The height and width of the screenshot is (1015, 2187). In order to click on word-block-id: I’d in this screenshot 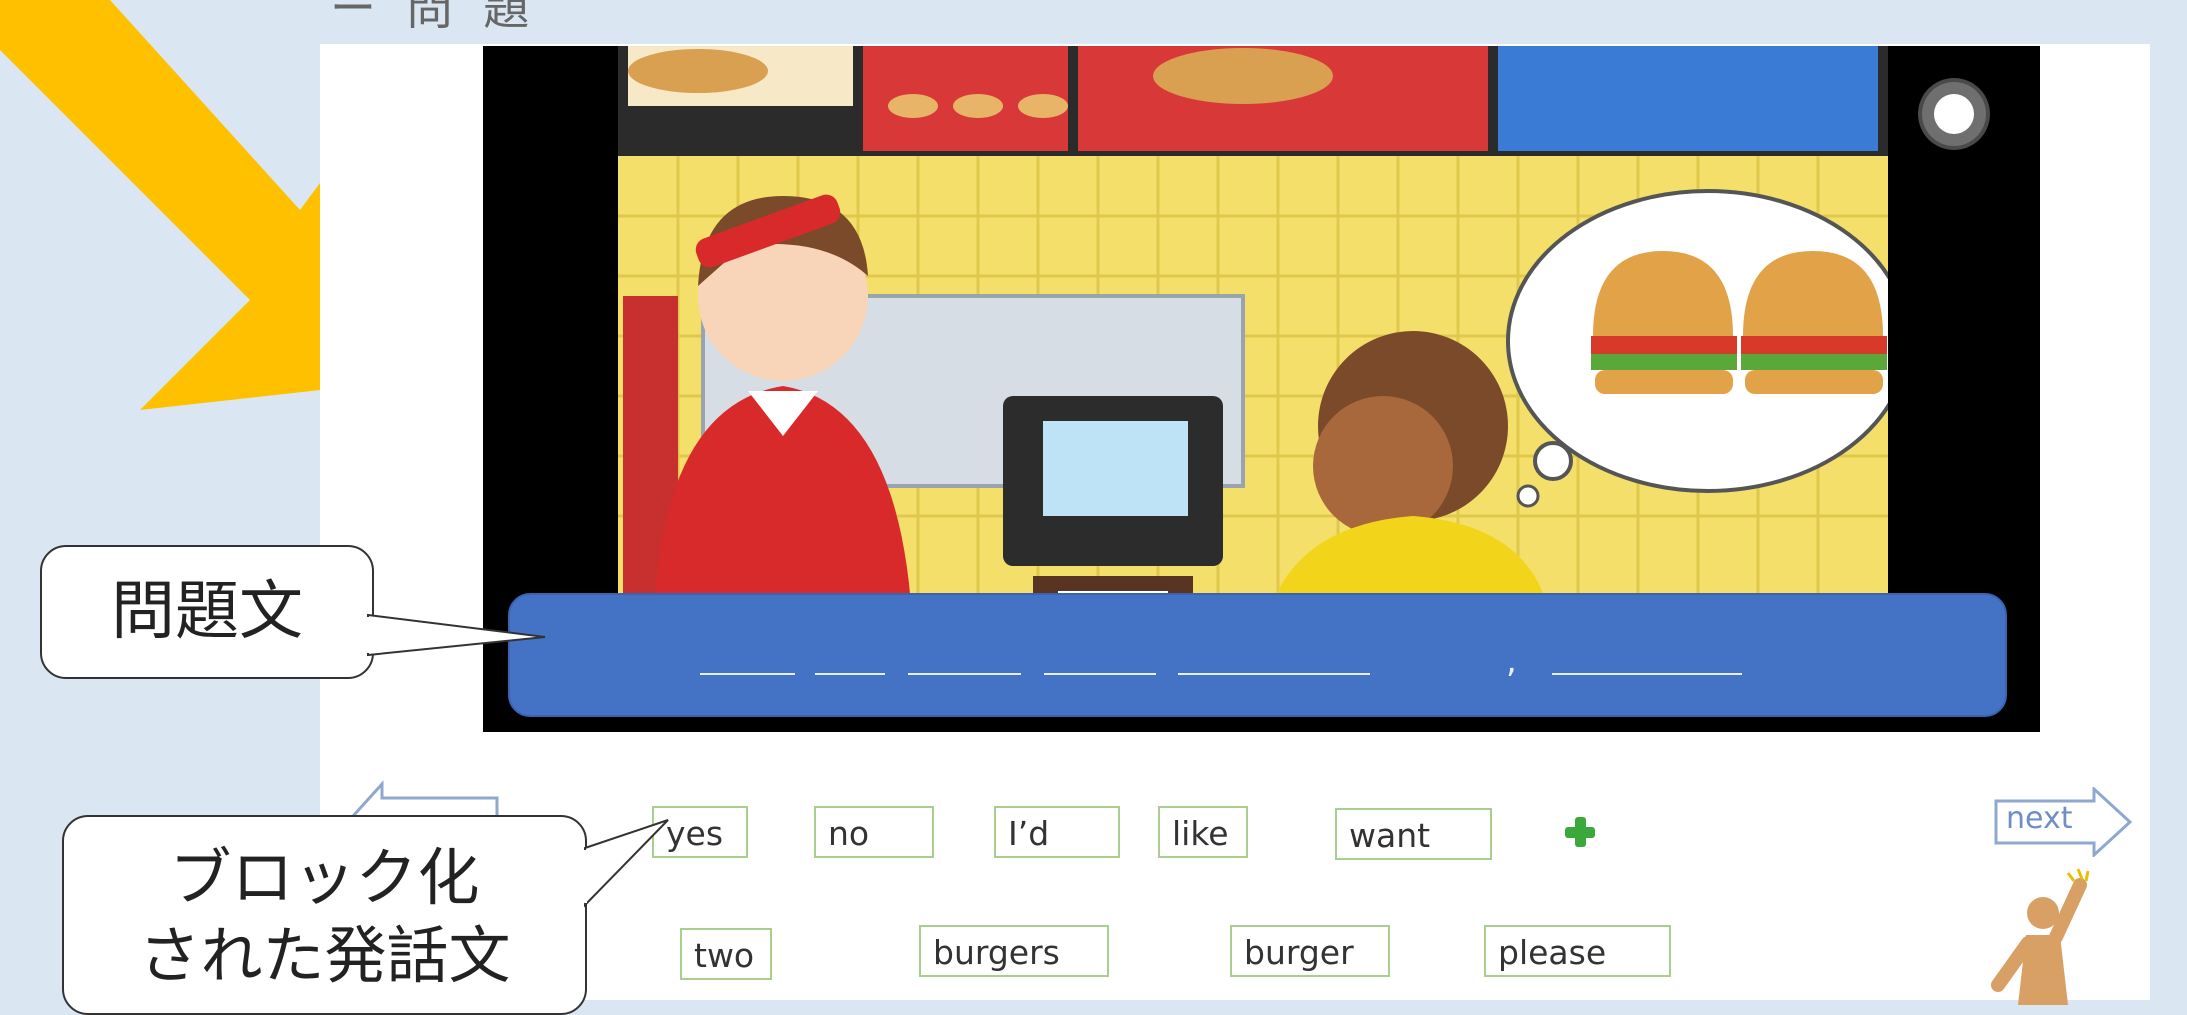, I will do `click(1057, 832)`.